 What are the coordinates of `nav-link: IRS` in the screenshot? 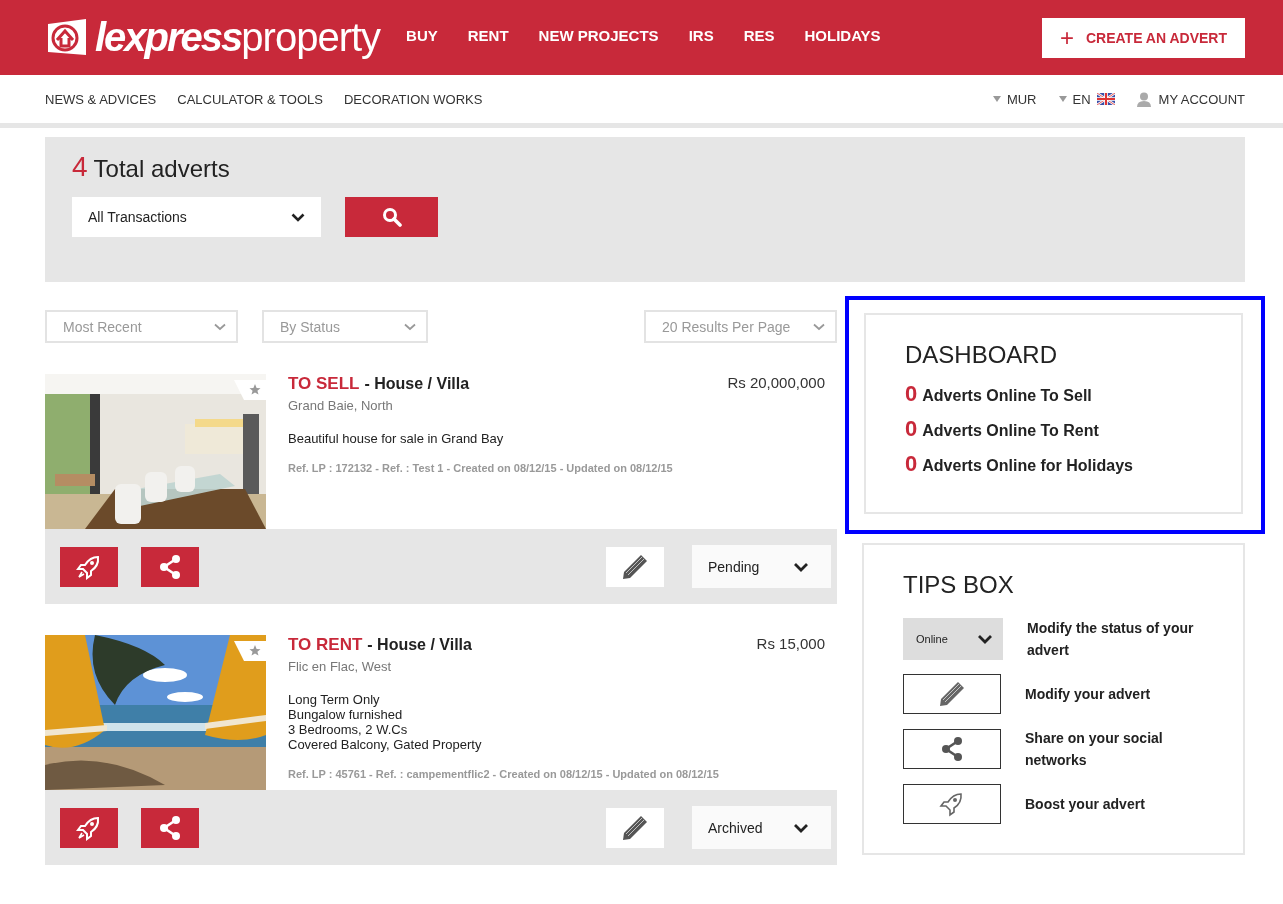 It's located at (701, 35).